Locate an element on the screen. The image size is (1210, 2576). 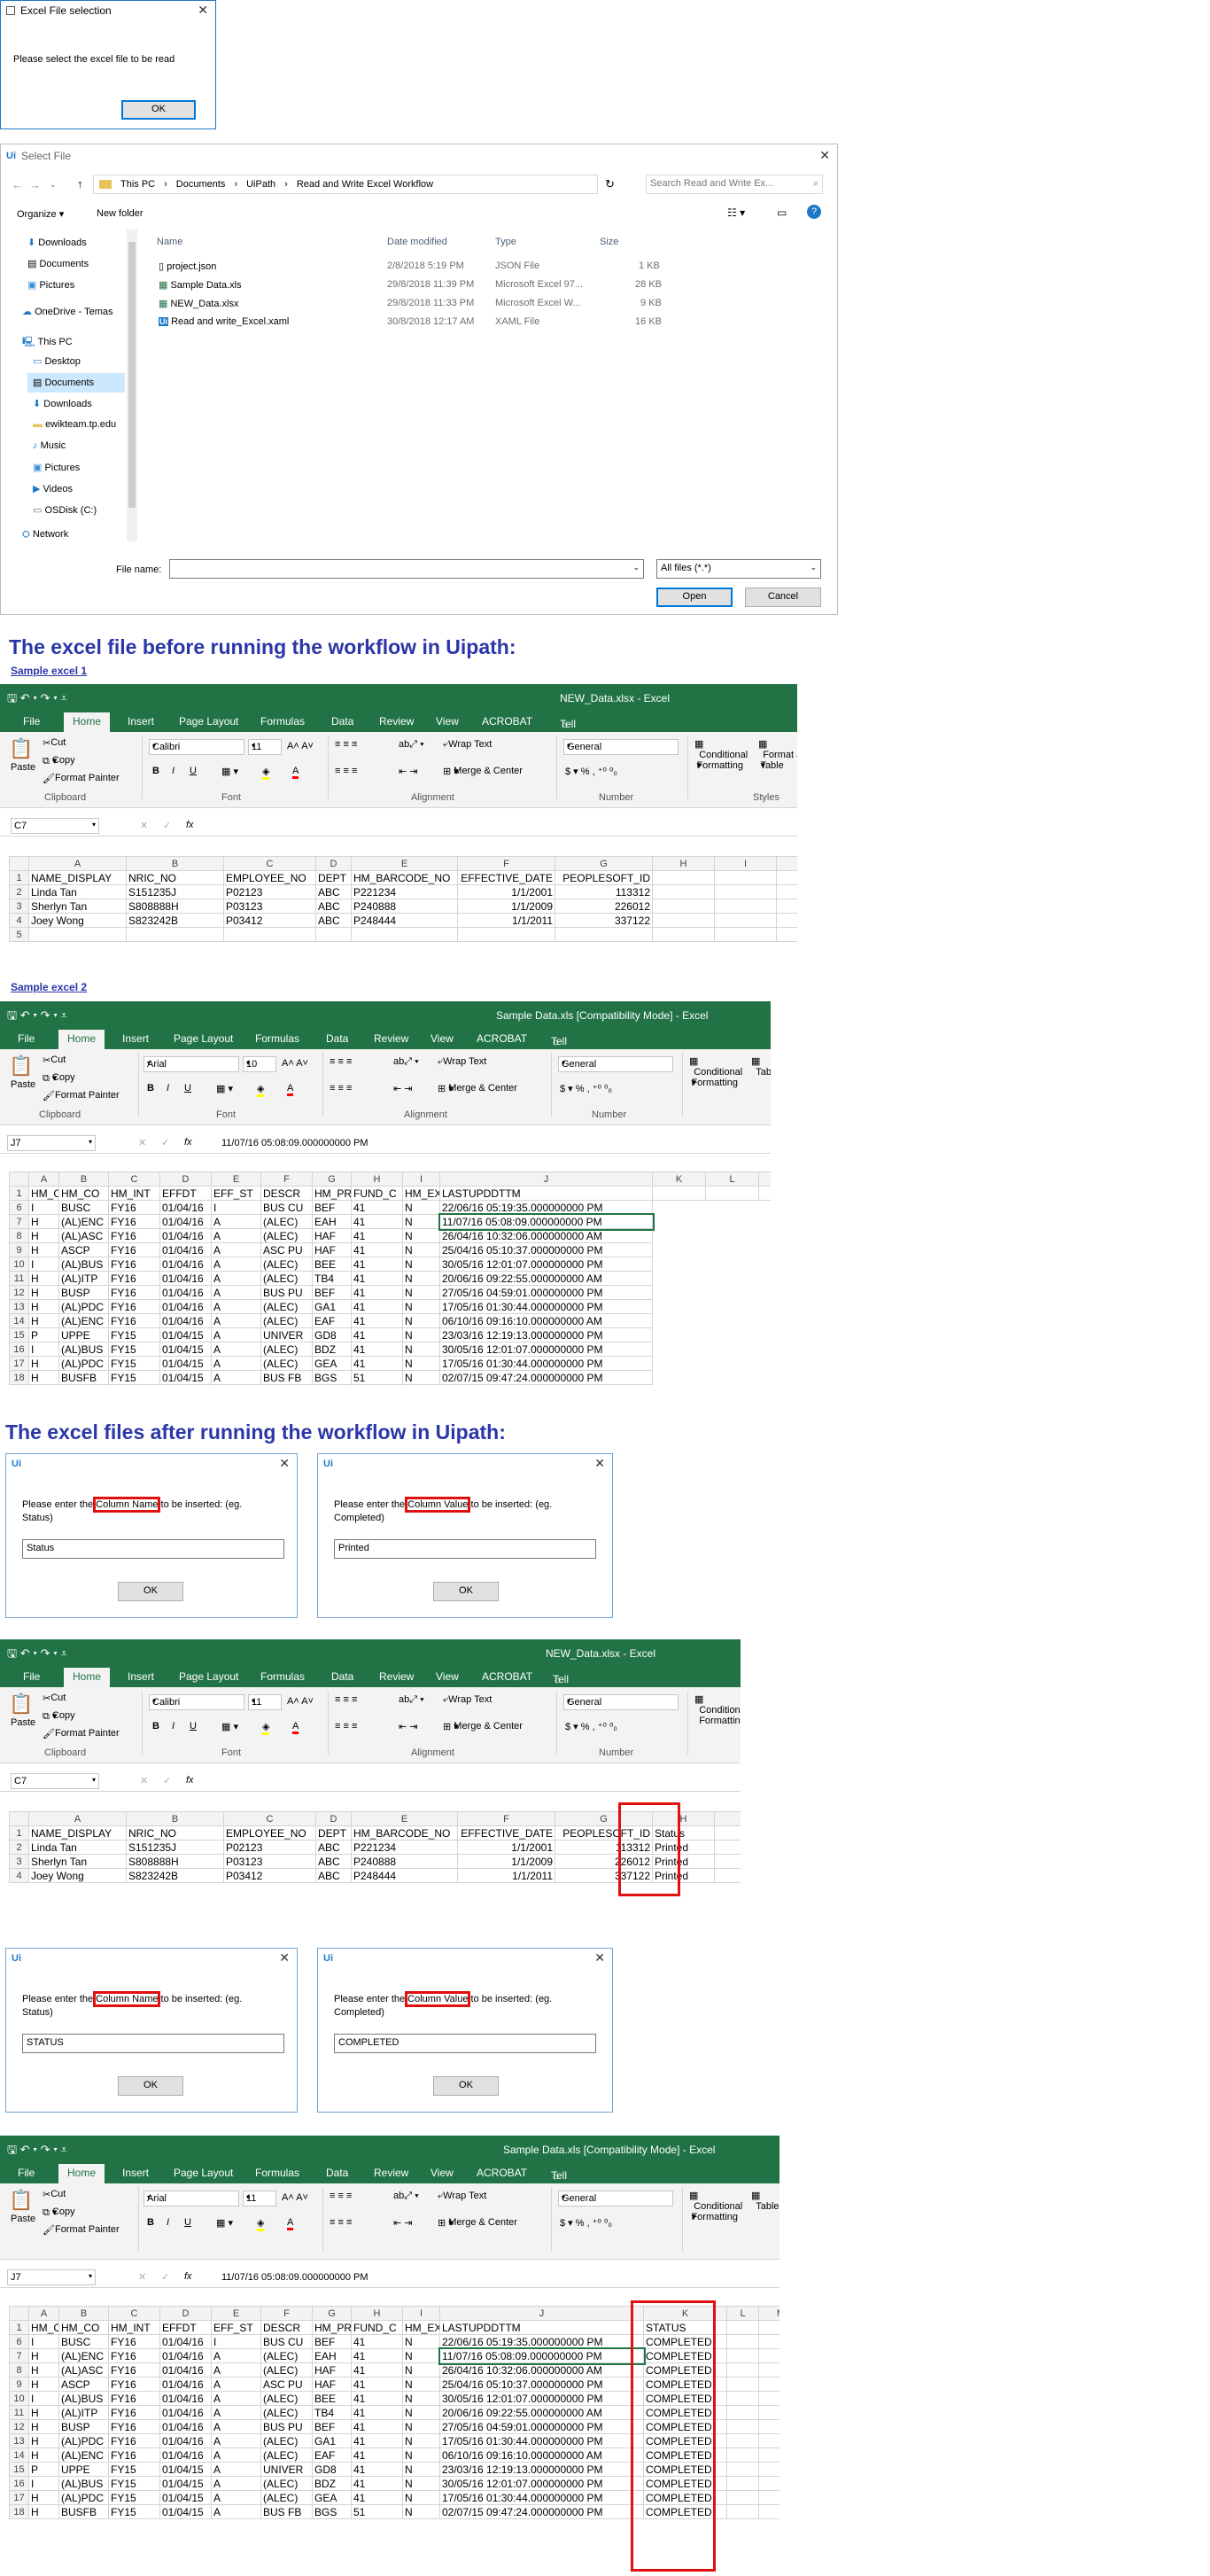
cell: S823242B is located at coordinates (175, 921).